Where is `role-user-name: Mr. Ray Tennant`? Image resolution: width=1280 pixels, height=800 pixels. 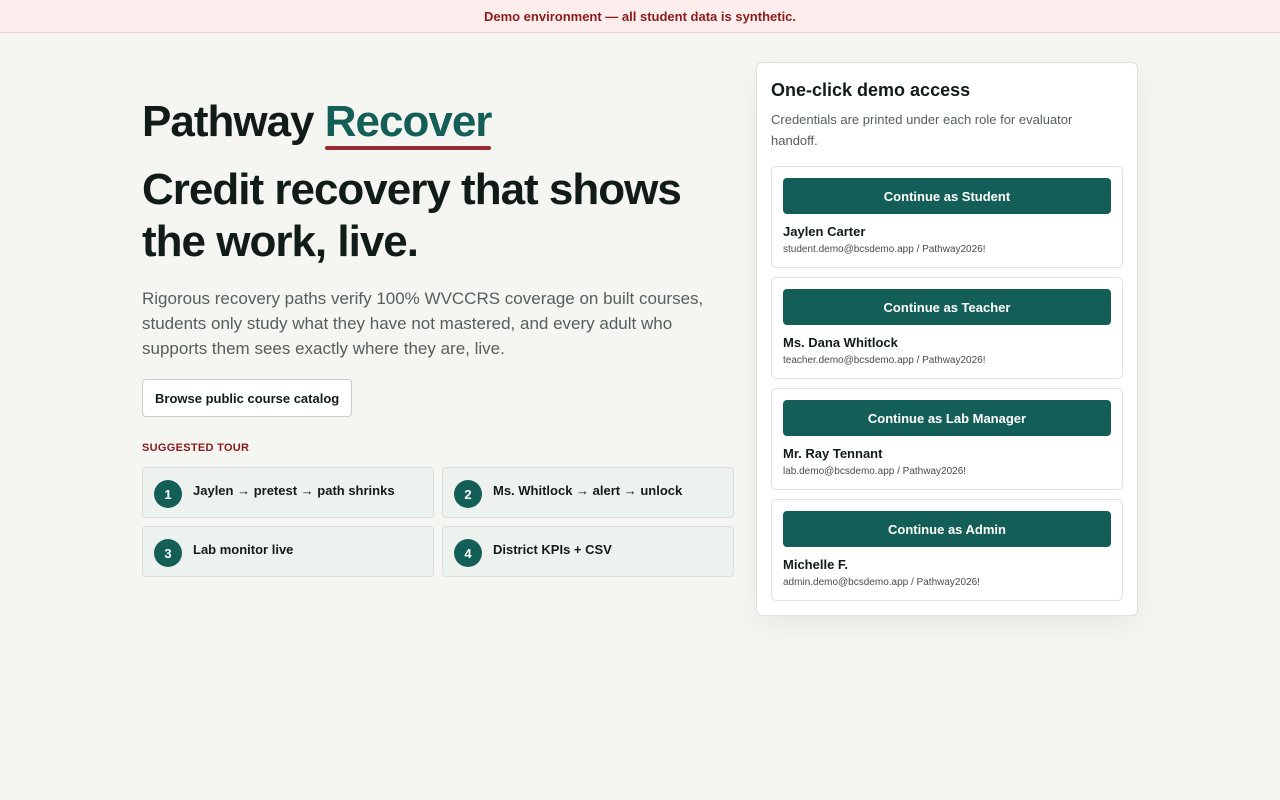 role-user-name: Mr. Ray Tennant is located at coordinates (833, 453).